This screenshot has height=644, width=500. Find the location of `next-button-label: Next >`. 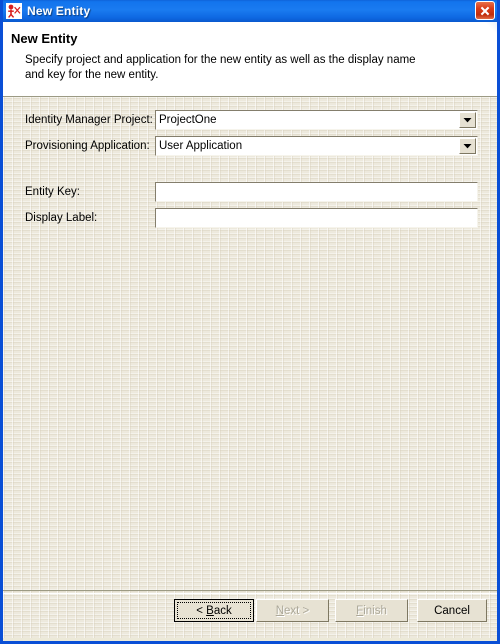

next-button-label: Next > is located at coordinates (292, 610).